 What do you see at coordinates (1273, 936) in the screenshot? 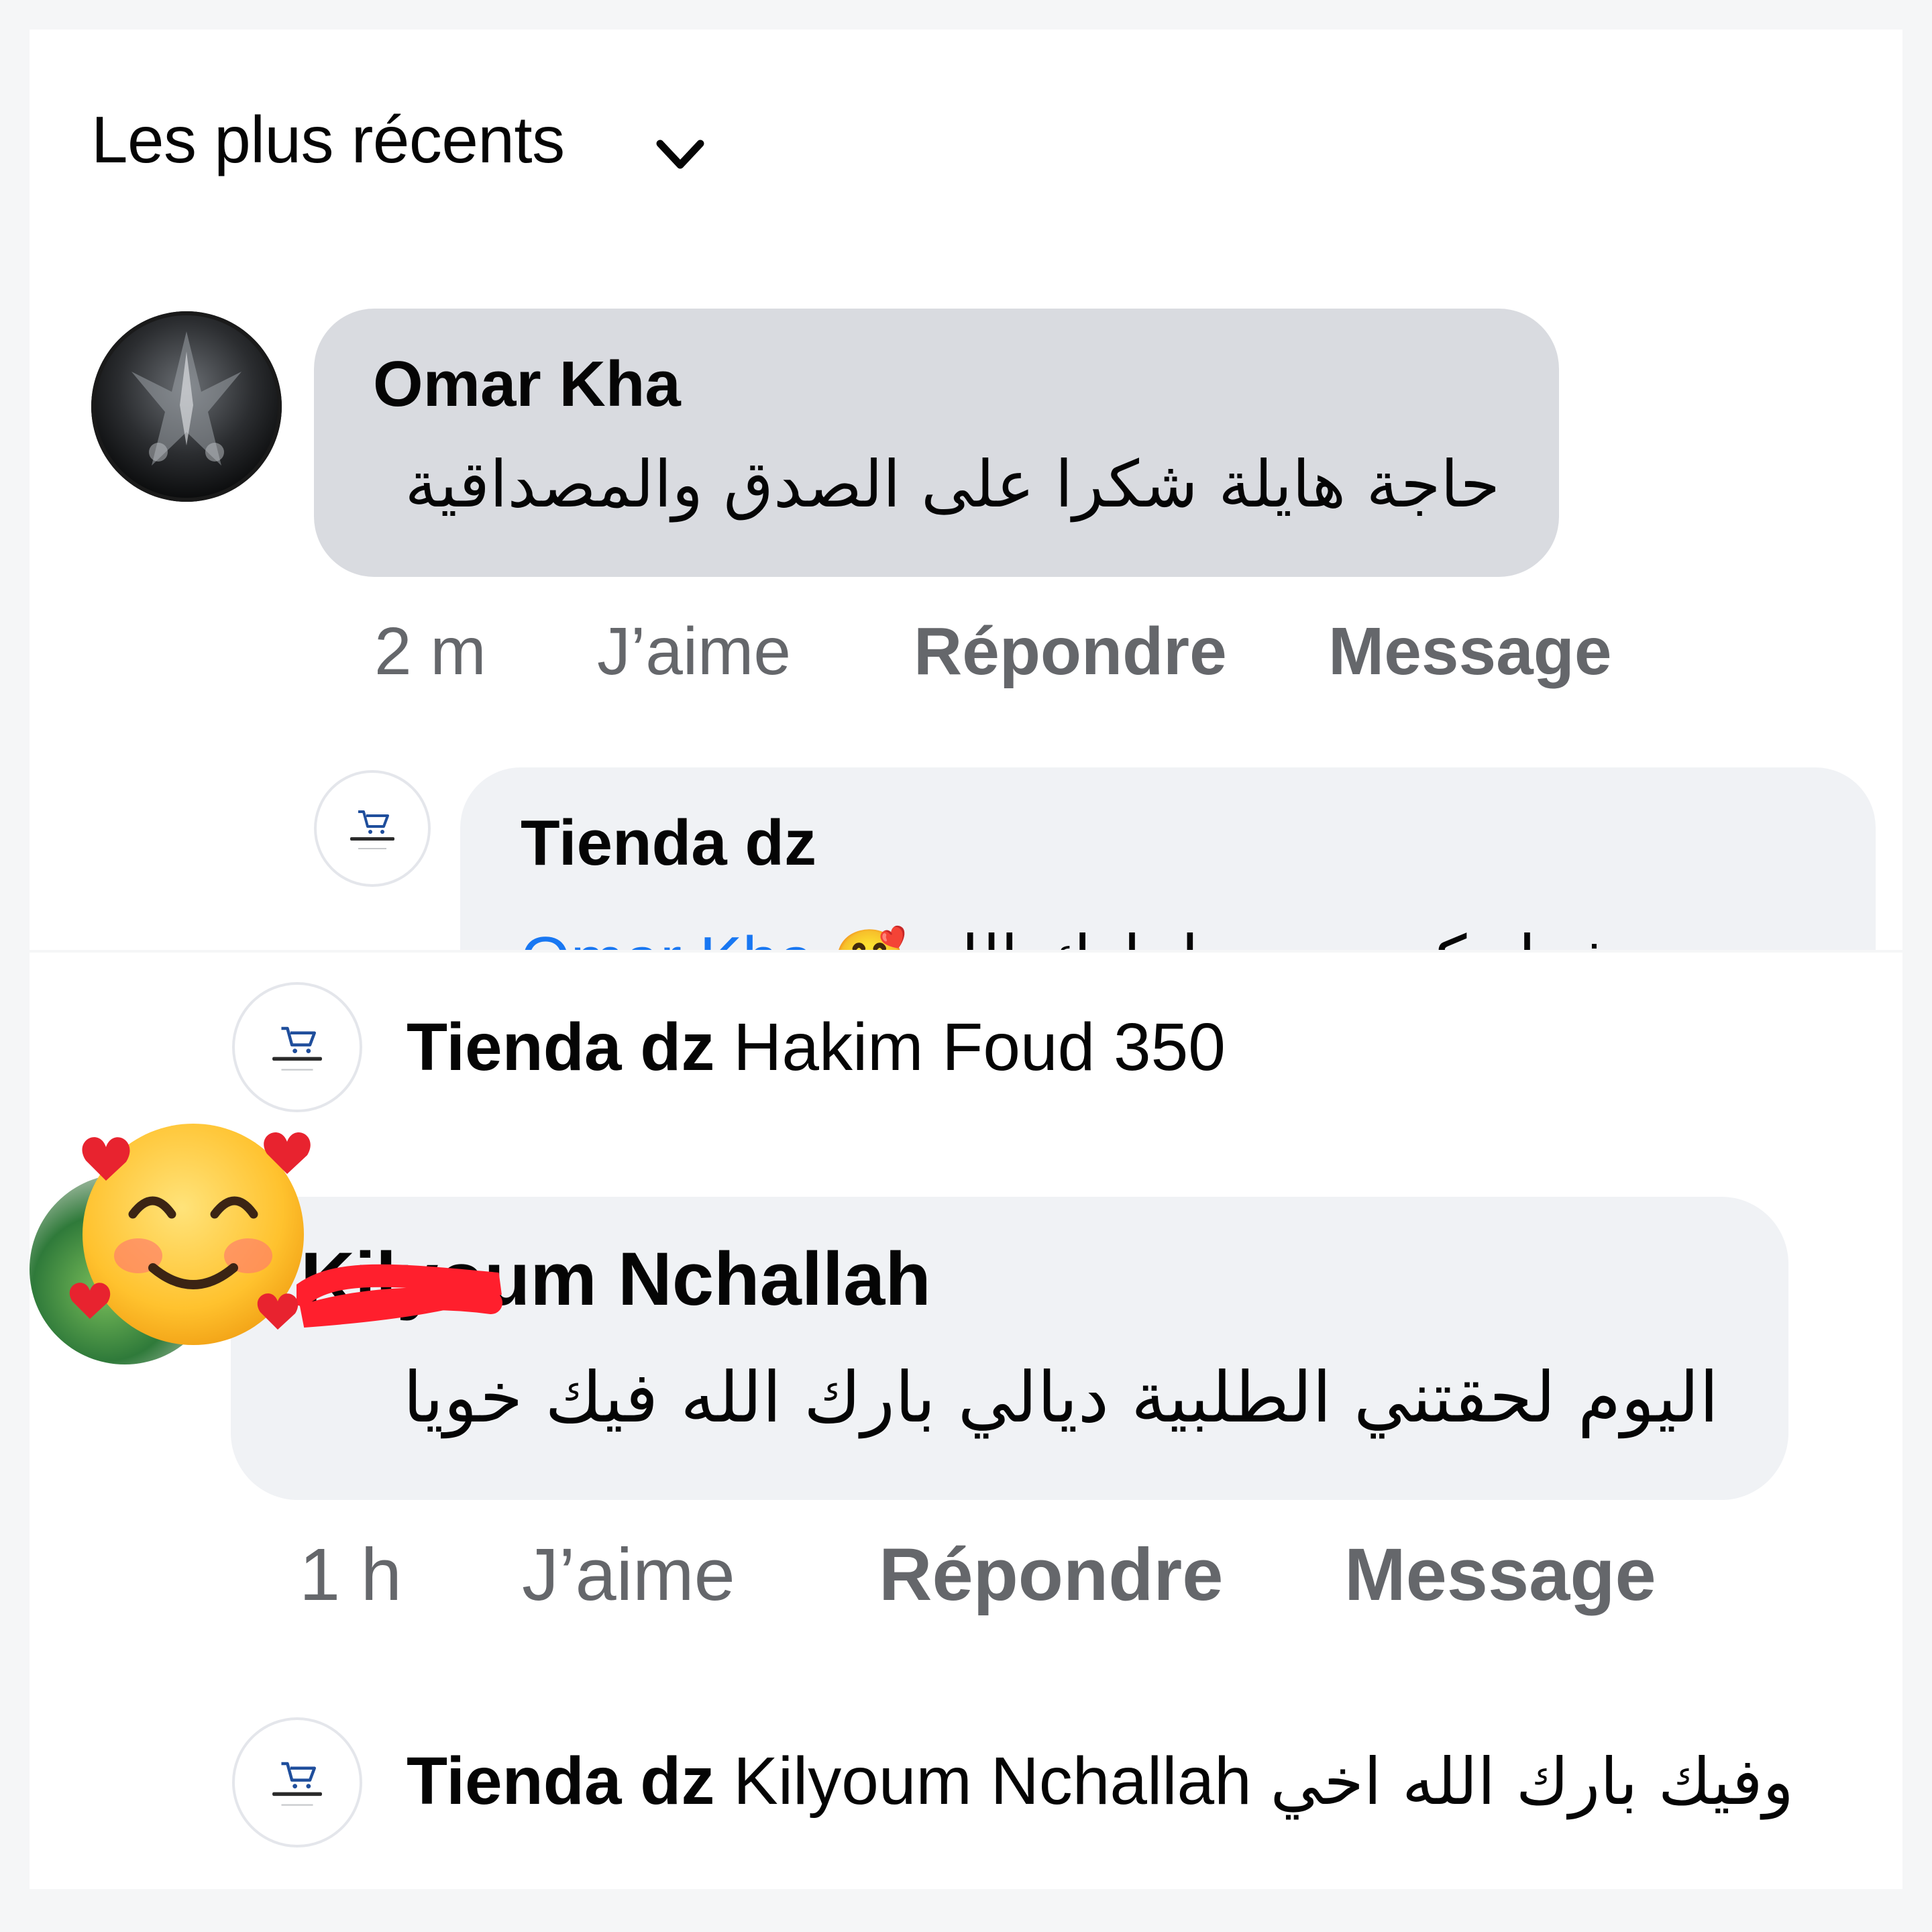
I see `reply-text: شهادتكم نعتز بها بارك الله` at bounding box center [1273, 936].